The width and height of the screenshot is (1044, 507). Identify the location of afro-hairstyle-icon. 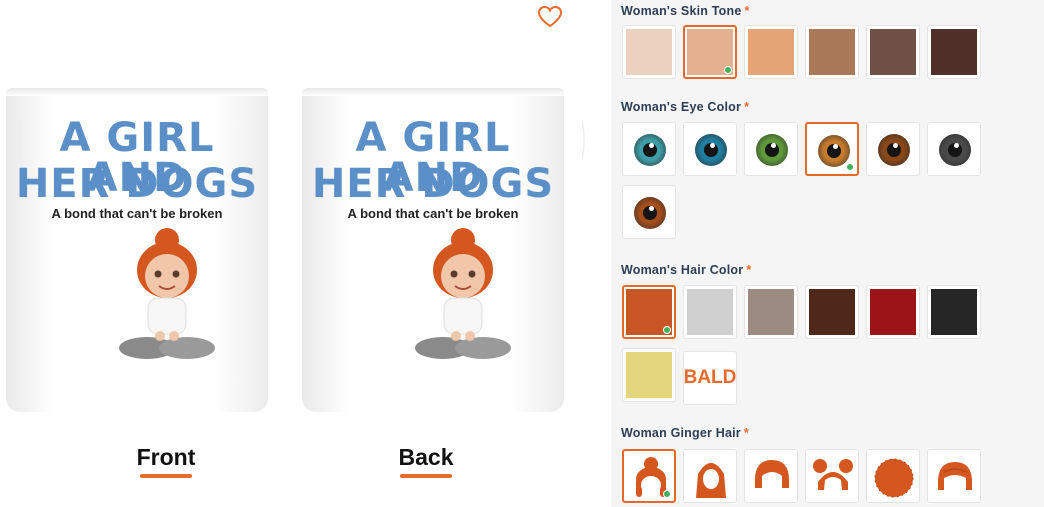
(894, 478).